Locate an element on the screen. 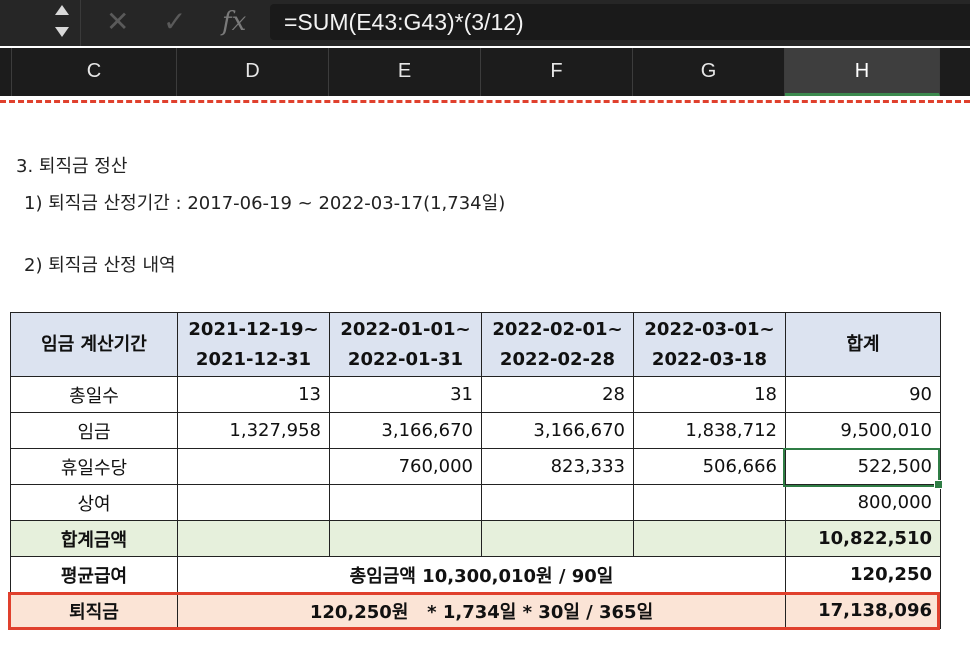 The height and width of the screenshot is (666, 970). row-label-wage: 임금 is located at coordinates (94, 430).